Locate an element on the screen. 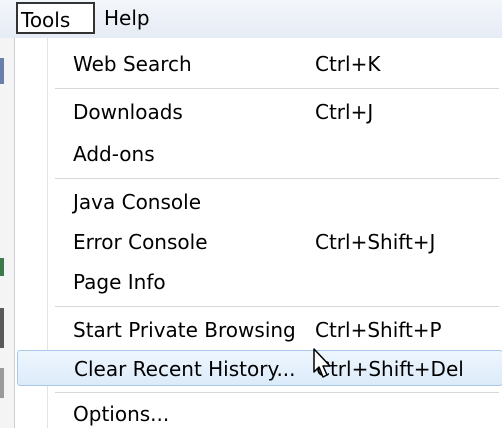 This screenshot has width=502, height=428. menu-item-shortcut: Ctrl+Shift+Del is located at coordinates (390, 369).